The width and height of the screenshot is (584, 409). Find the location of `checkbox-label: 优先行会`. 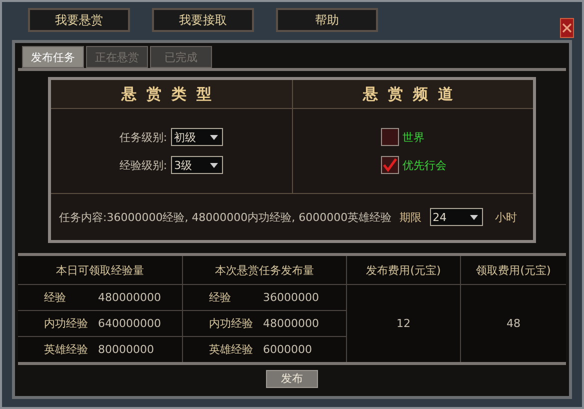

checkbox-label: 优先行会 is located at coordinates (424, 165).